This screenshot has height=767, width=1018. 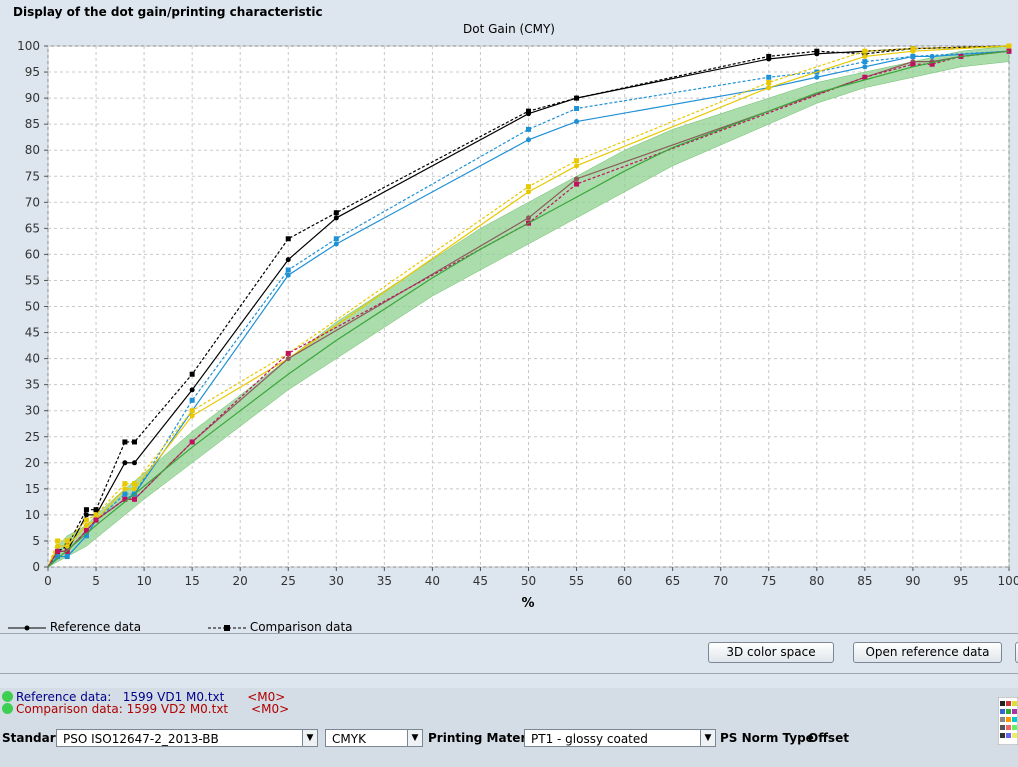 I want to click on y-tick-label: 50, so click(x=32, y=307).